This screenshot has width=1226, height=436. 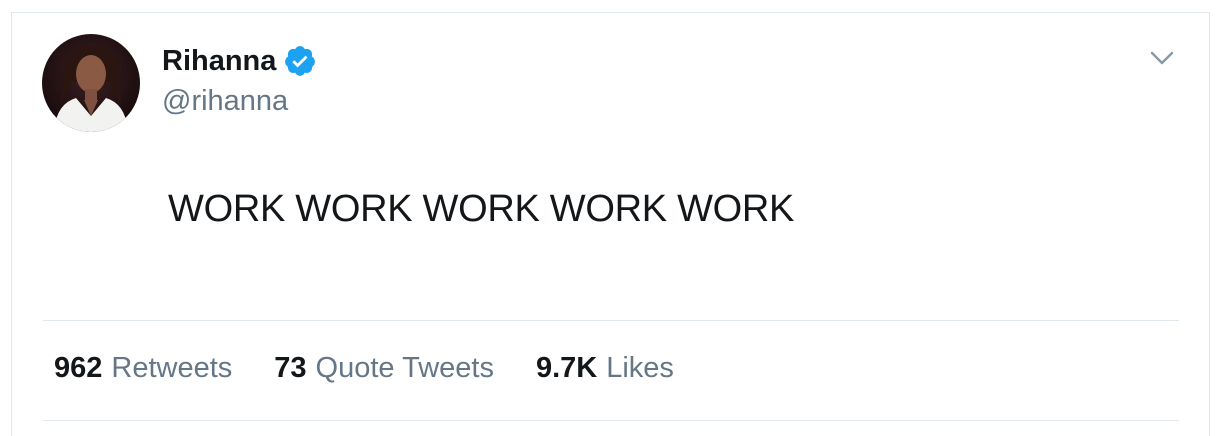 I want to click on chevron-down-icon, so click(x=1162, y=57).